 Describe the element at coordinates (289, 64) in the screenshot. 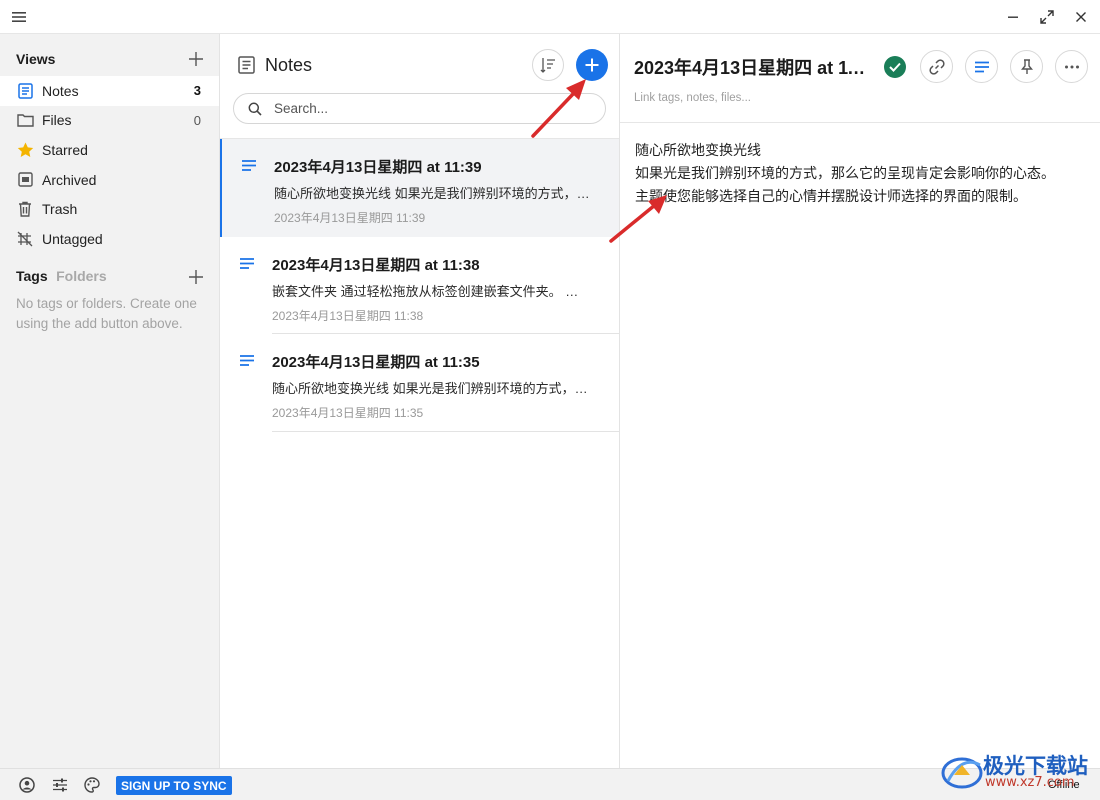

I see `notes-title: Notes` at that location.